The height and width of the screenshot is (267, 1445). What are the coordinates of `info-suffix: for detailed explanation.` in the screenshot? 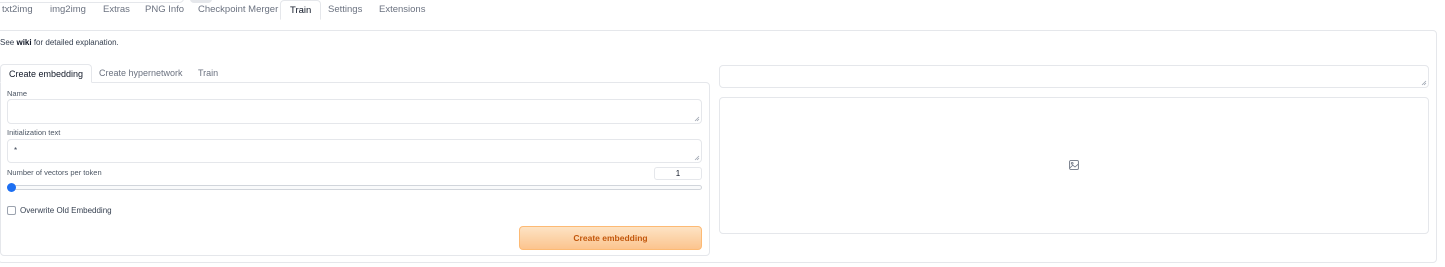 It's located at (75, 42).